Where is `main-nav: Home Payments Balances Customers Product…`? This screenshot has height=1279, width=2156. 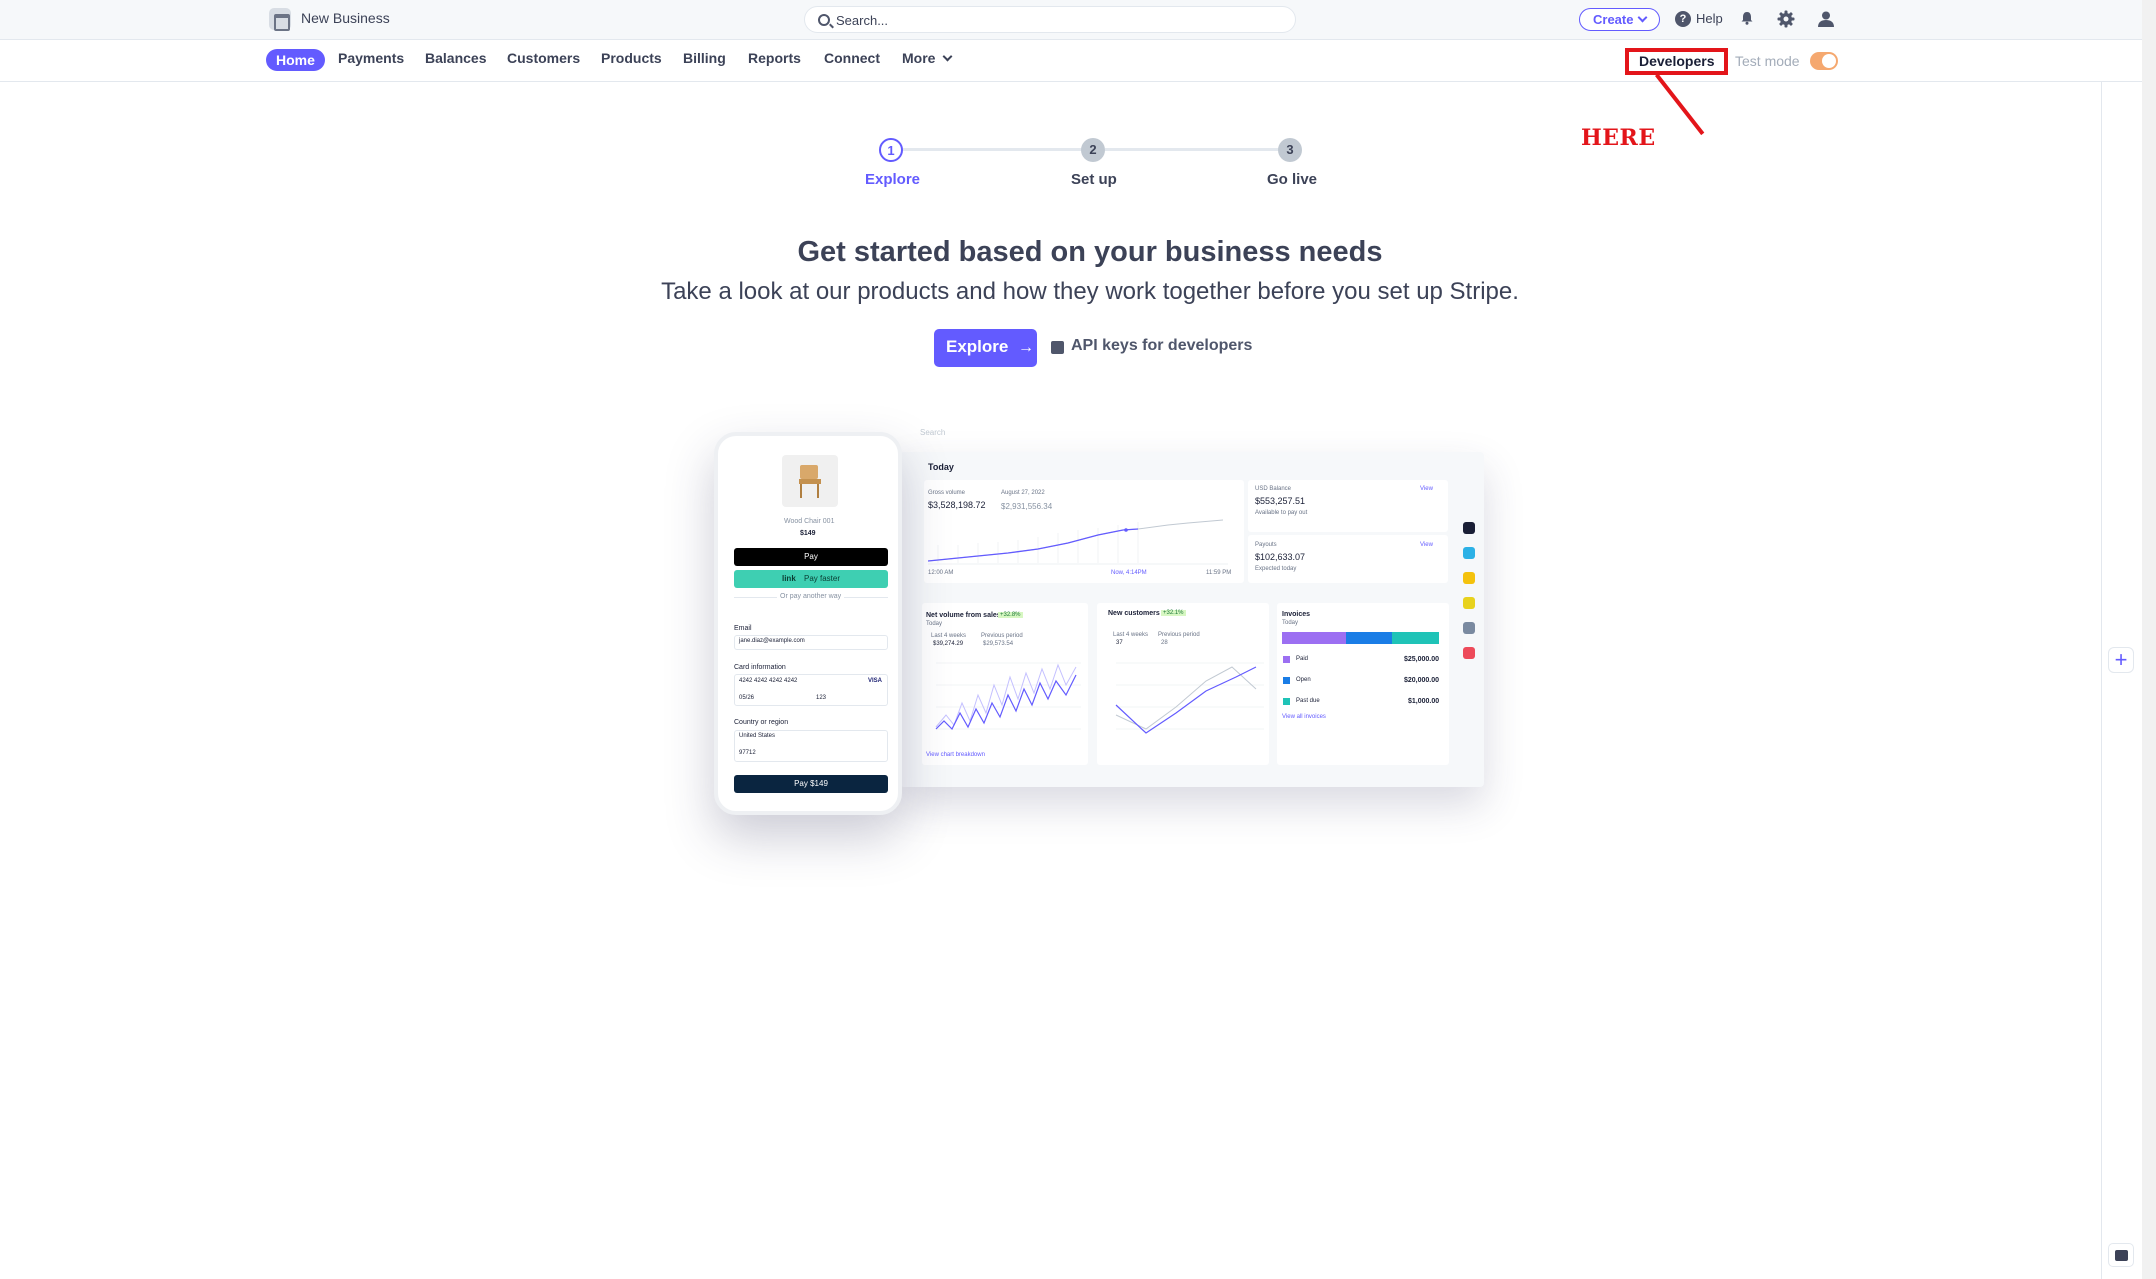
main-nav: Home Payments Balances Customers Product… is located at coordinates (1071, 61).